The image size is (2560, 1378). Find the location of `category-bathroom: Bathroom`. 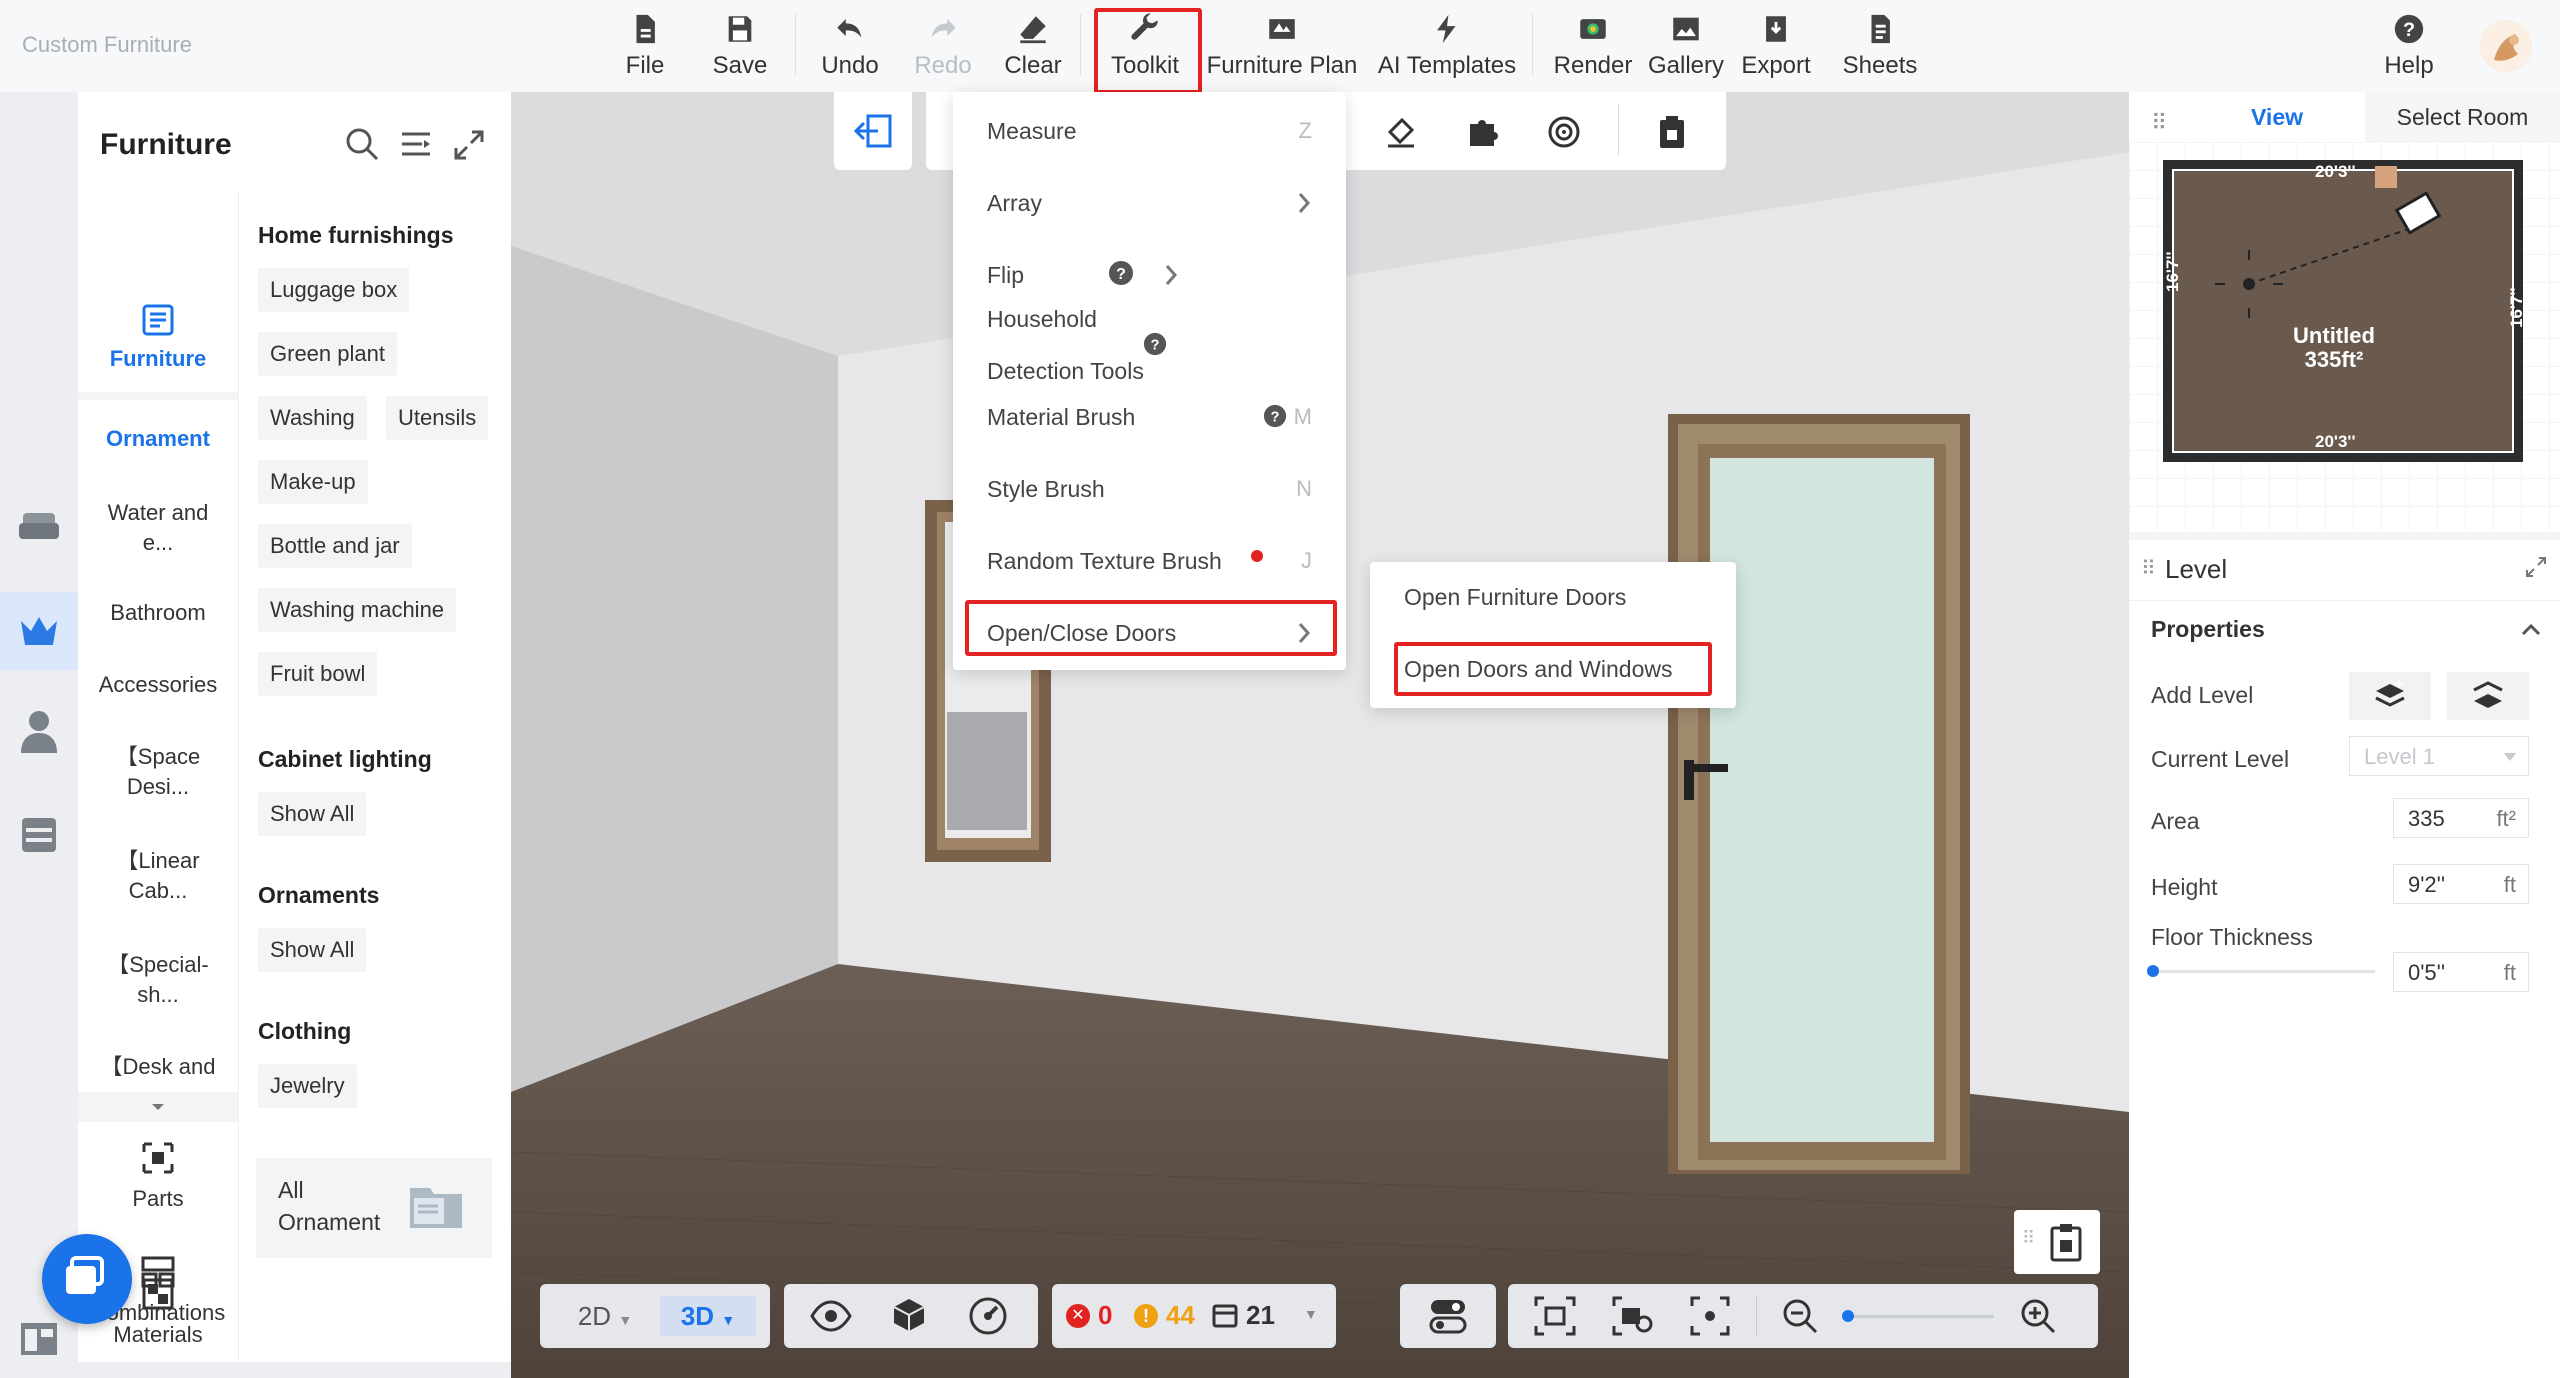

category-bathroom: Bathroom is located at coordinates (158, 613).